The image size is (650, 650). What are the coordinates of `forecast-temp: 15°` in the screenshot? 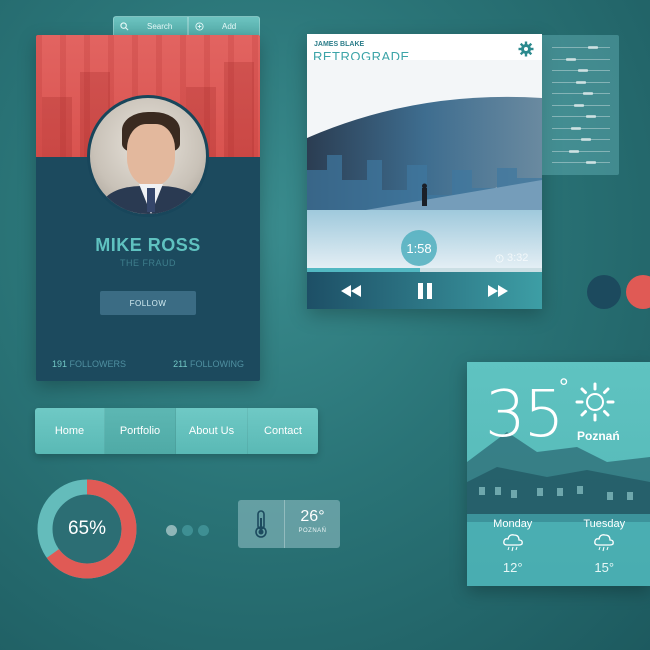 It's located at (604, 567).